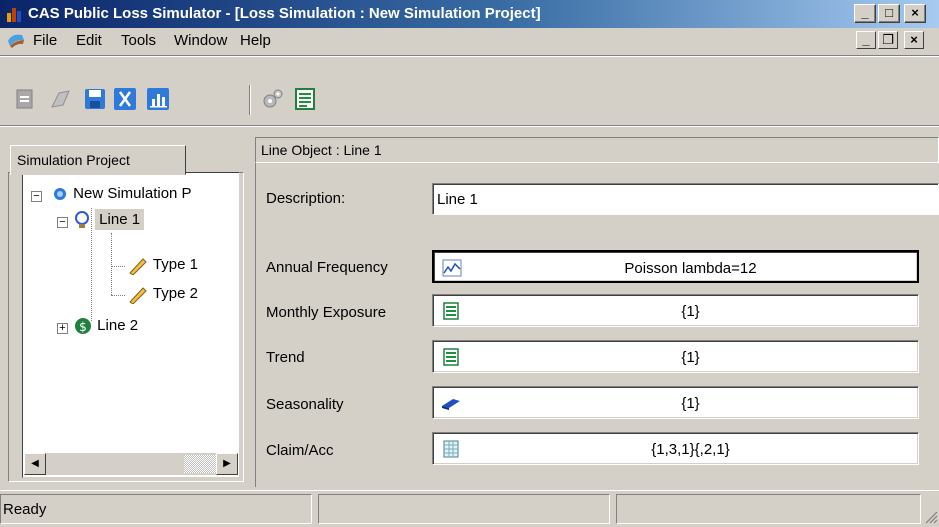 Image resolution: width=939 pixels, height=527 pixels. I want to click on distribution-chart-icon, so click(452, 268).